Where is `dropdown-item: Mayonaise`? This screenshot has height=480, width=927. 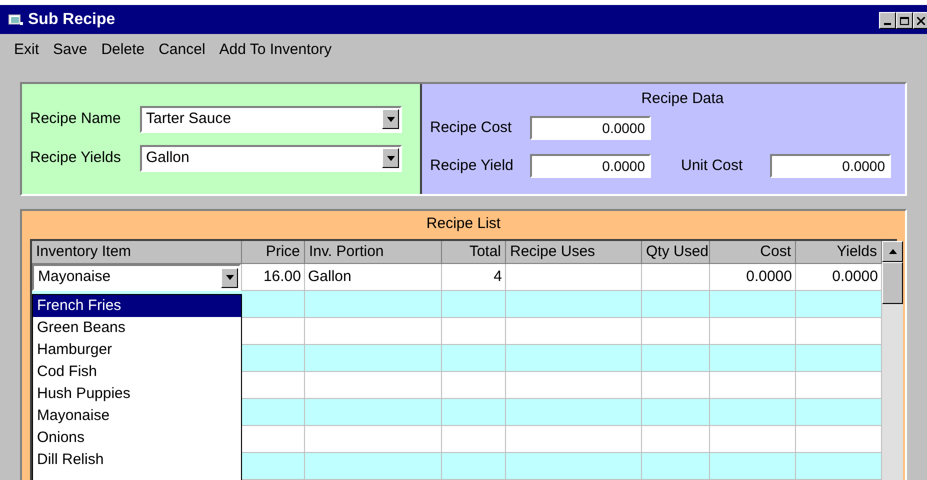
dropdown-item: Mayonaise is located at coordinates (137, 416).